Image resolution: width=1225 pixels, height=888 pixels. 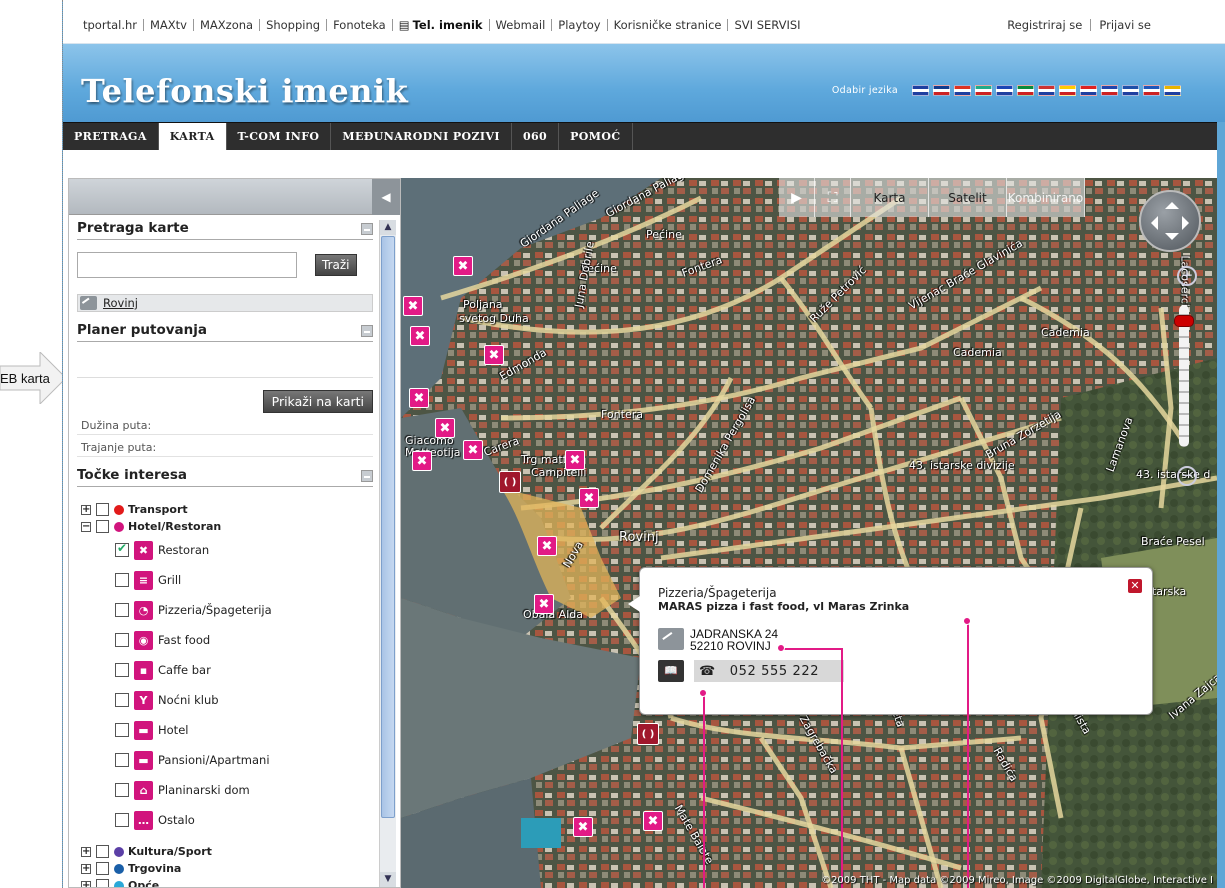 What do you see at coordinates (227, 25) in the screenshot?
I see `top-nav-link: MAXzona` at bounding box center [227, 25].